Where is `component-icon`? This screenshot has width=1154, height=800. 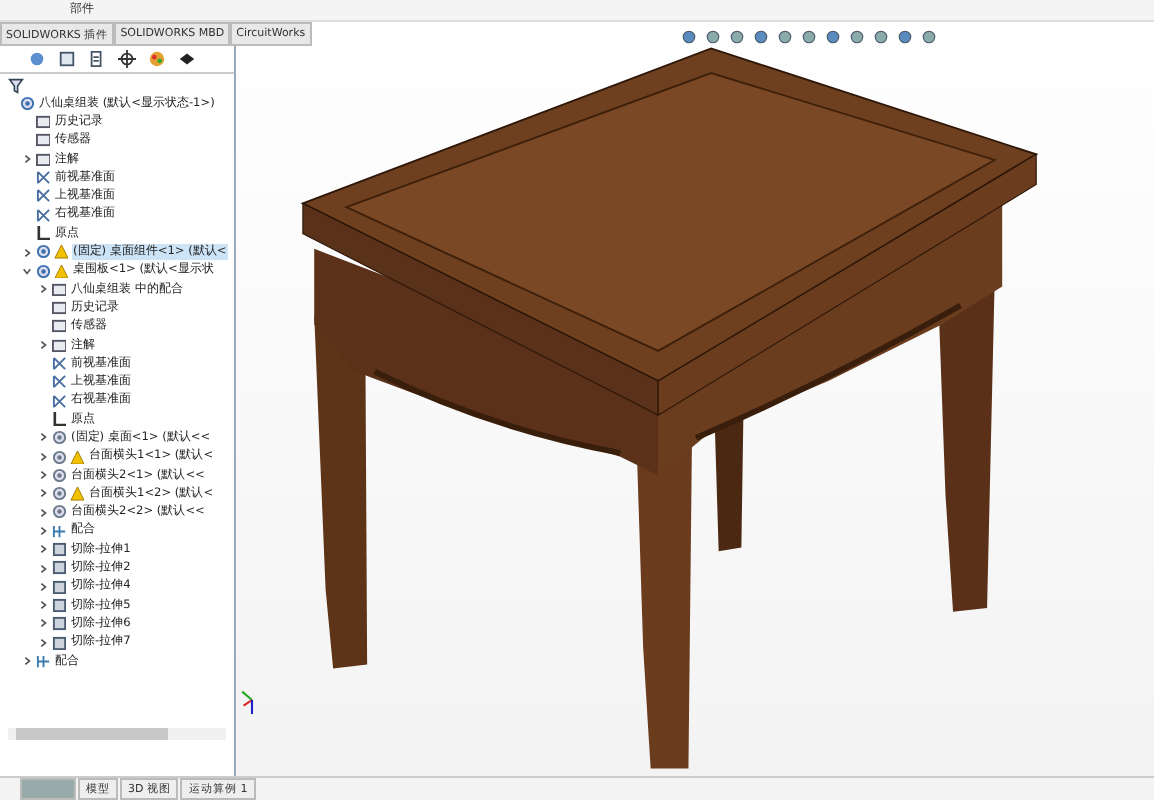 component-icon is located at coordinates (26, 103).